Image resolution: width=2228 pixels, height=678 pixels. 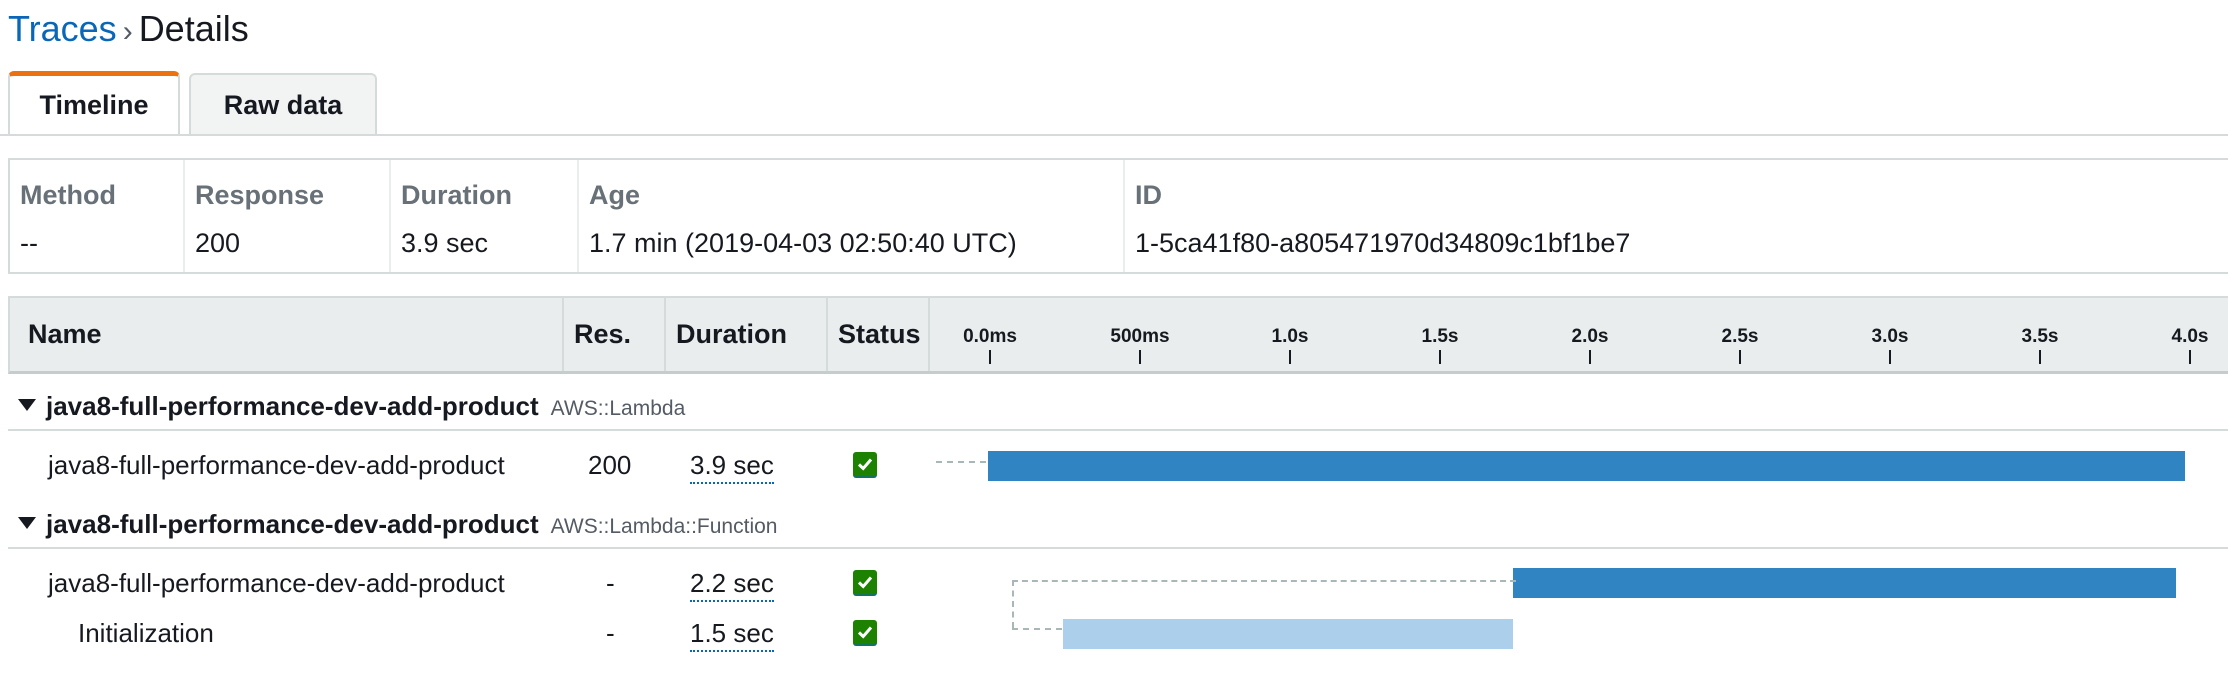 What do you see at coordinates (1890, 336) in the screenshot?
I see `timeline-tick-label: 3.0s` at bounding box center [1890, 336].